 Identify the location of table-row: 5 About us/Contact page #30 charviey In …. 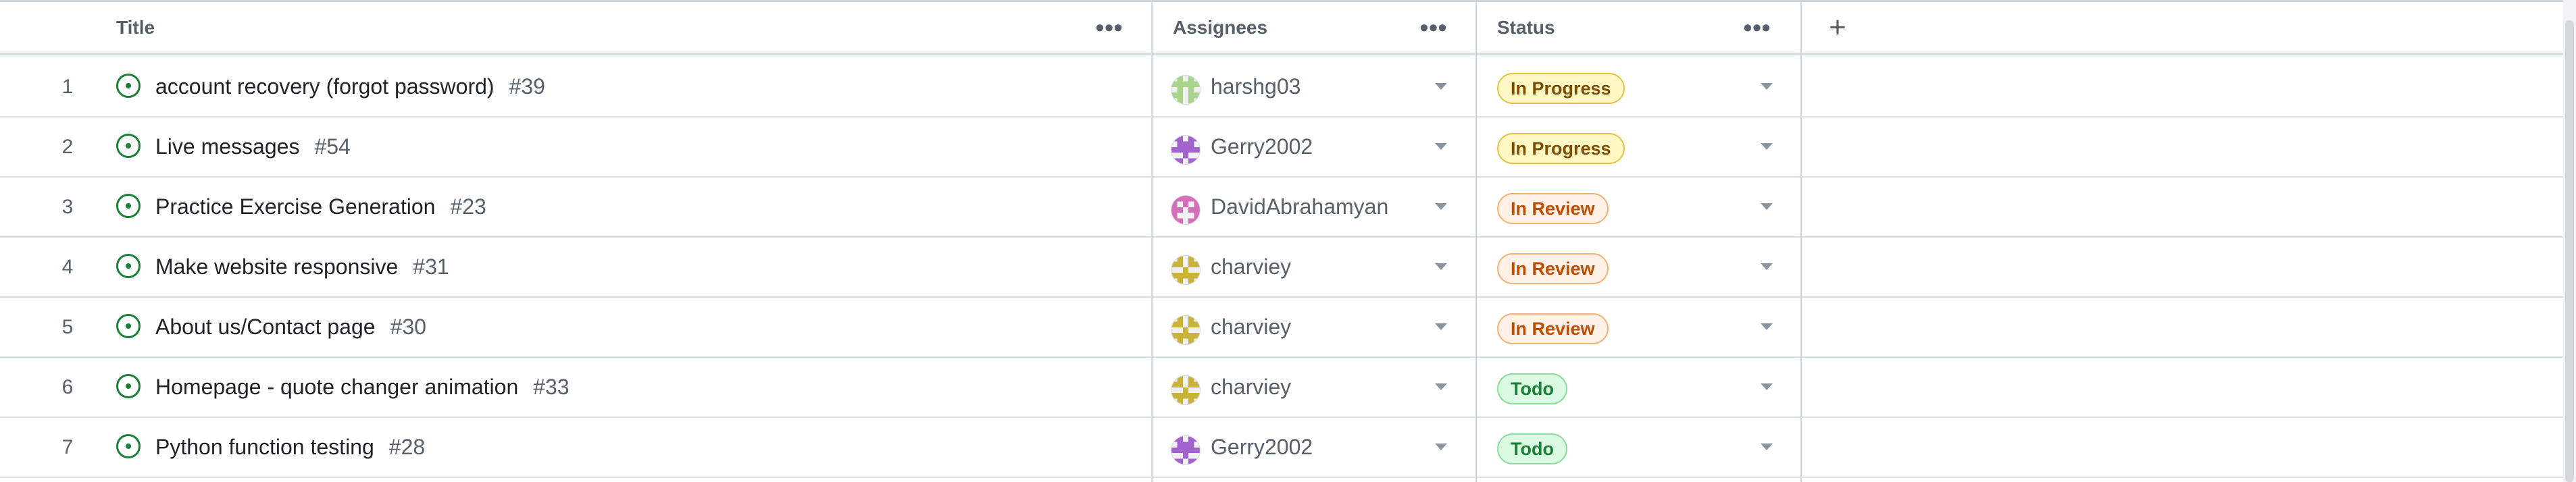
(1281, 328).